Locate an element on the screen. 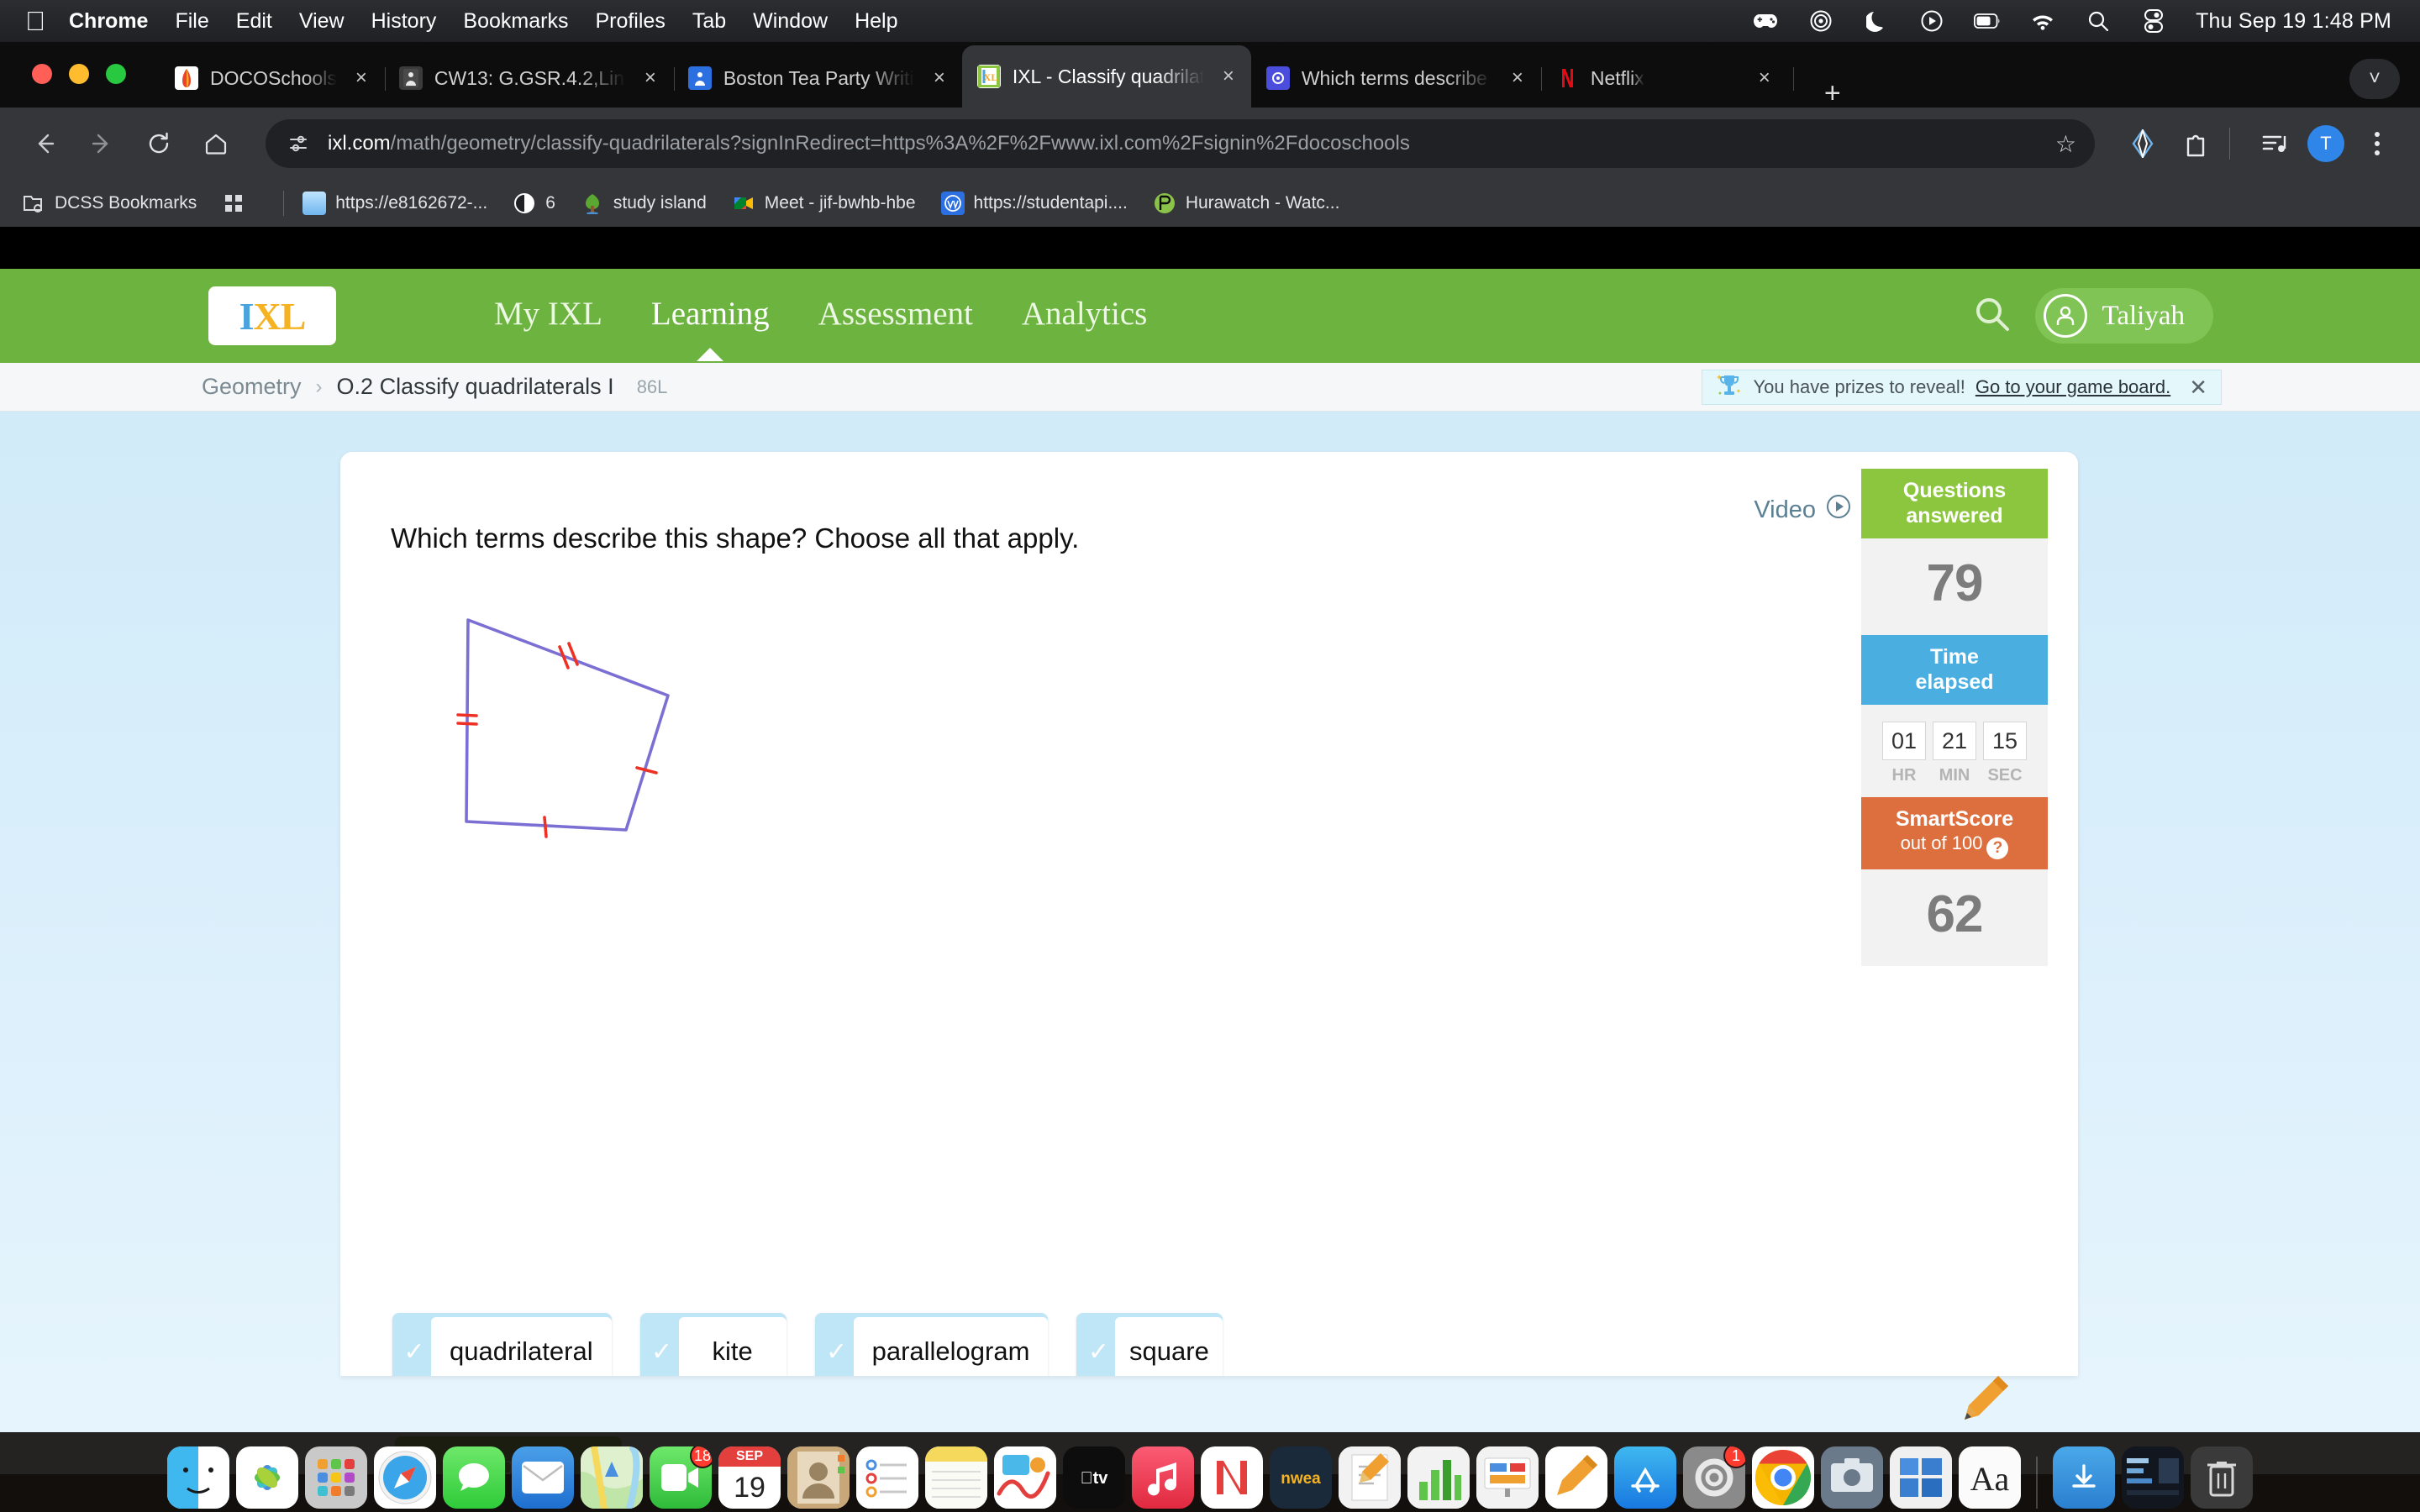 This screenshot has height=1512, width=2420. close-icon: ✕ is located at coordinates (2198, 388).